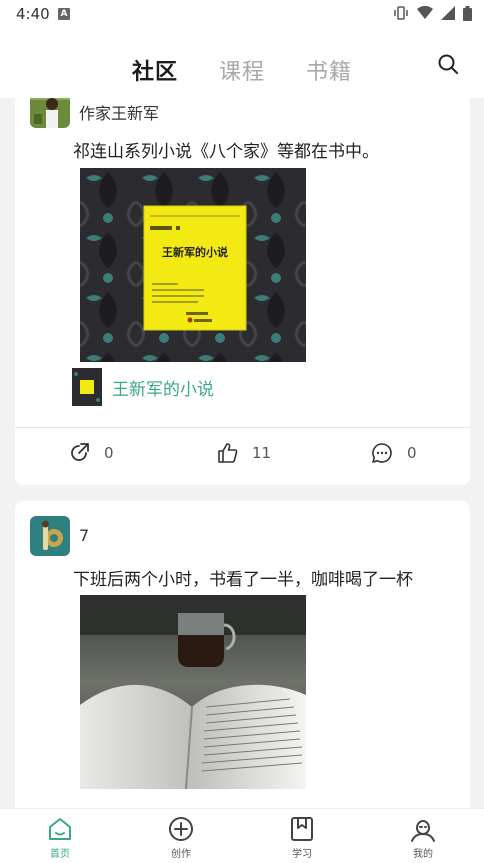 The image size is (484, 863). I want to click on post-username: 作家王新军, so click(119, 112).